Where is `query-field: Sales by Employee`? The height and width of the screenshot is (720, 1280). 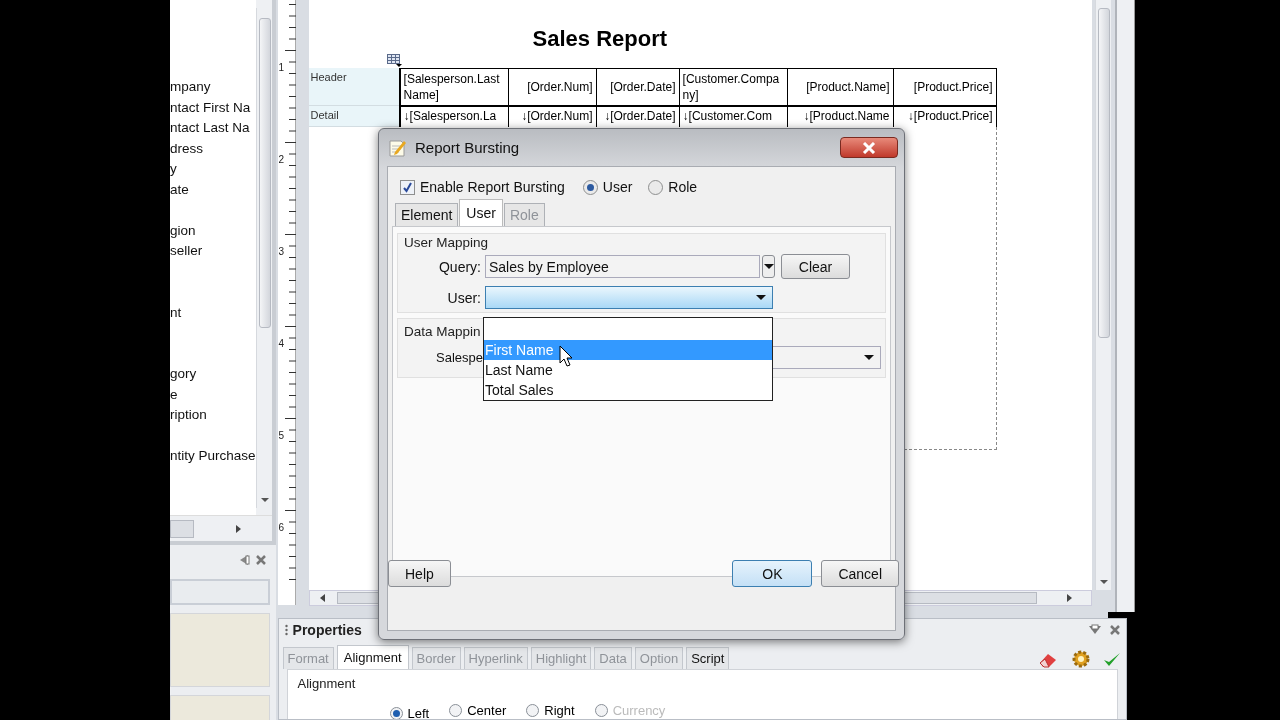 query-field: Sales by Employee is located at coordinates (622, 266).